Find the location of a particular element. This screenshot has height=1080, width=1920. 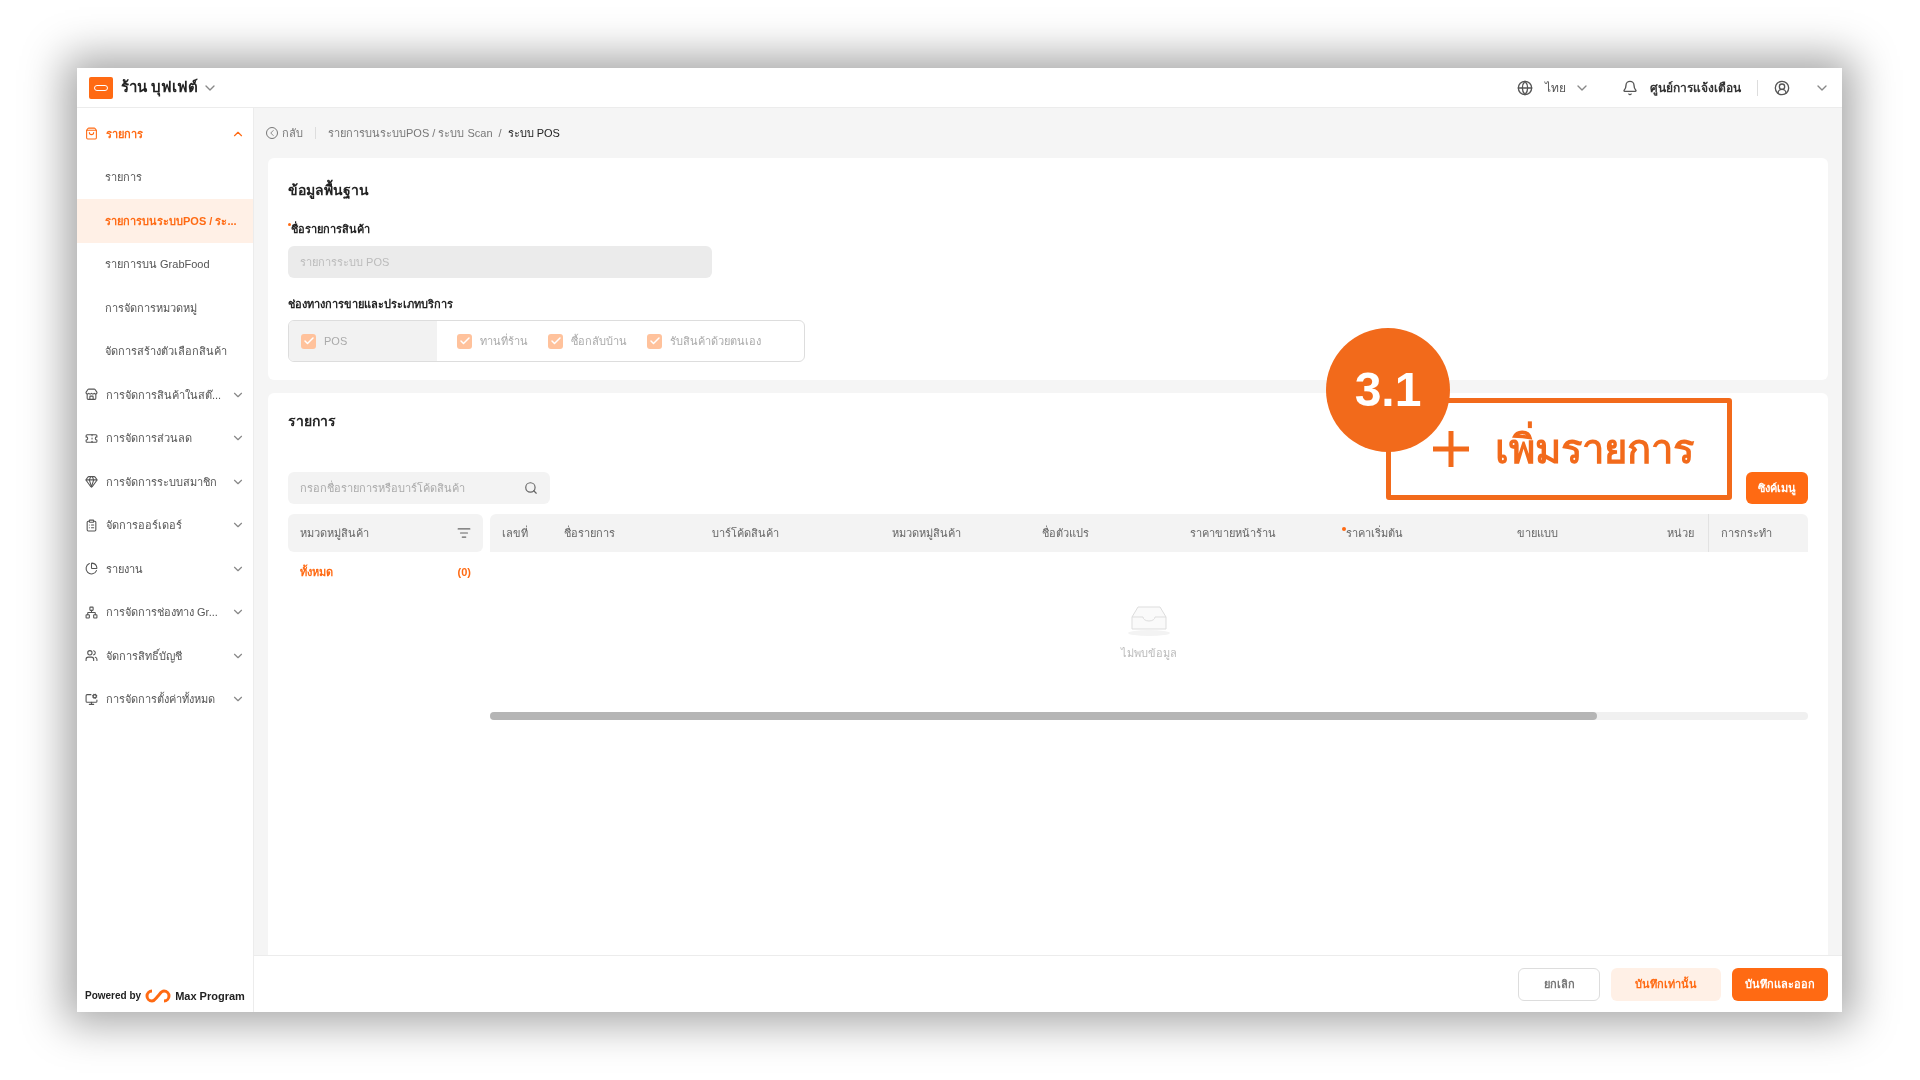

sidebar-item: การจัดการหมวดหมู่ is located at coordinates (165, 308).